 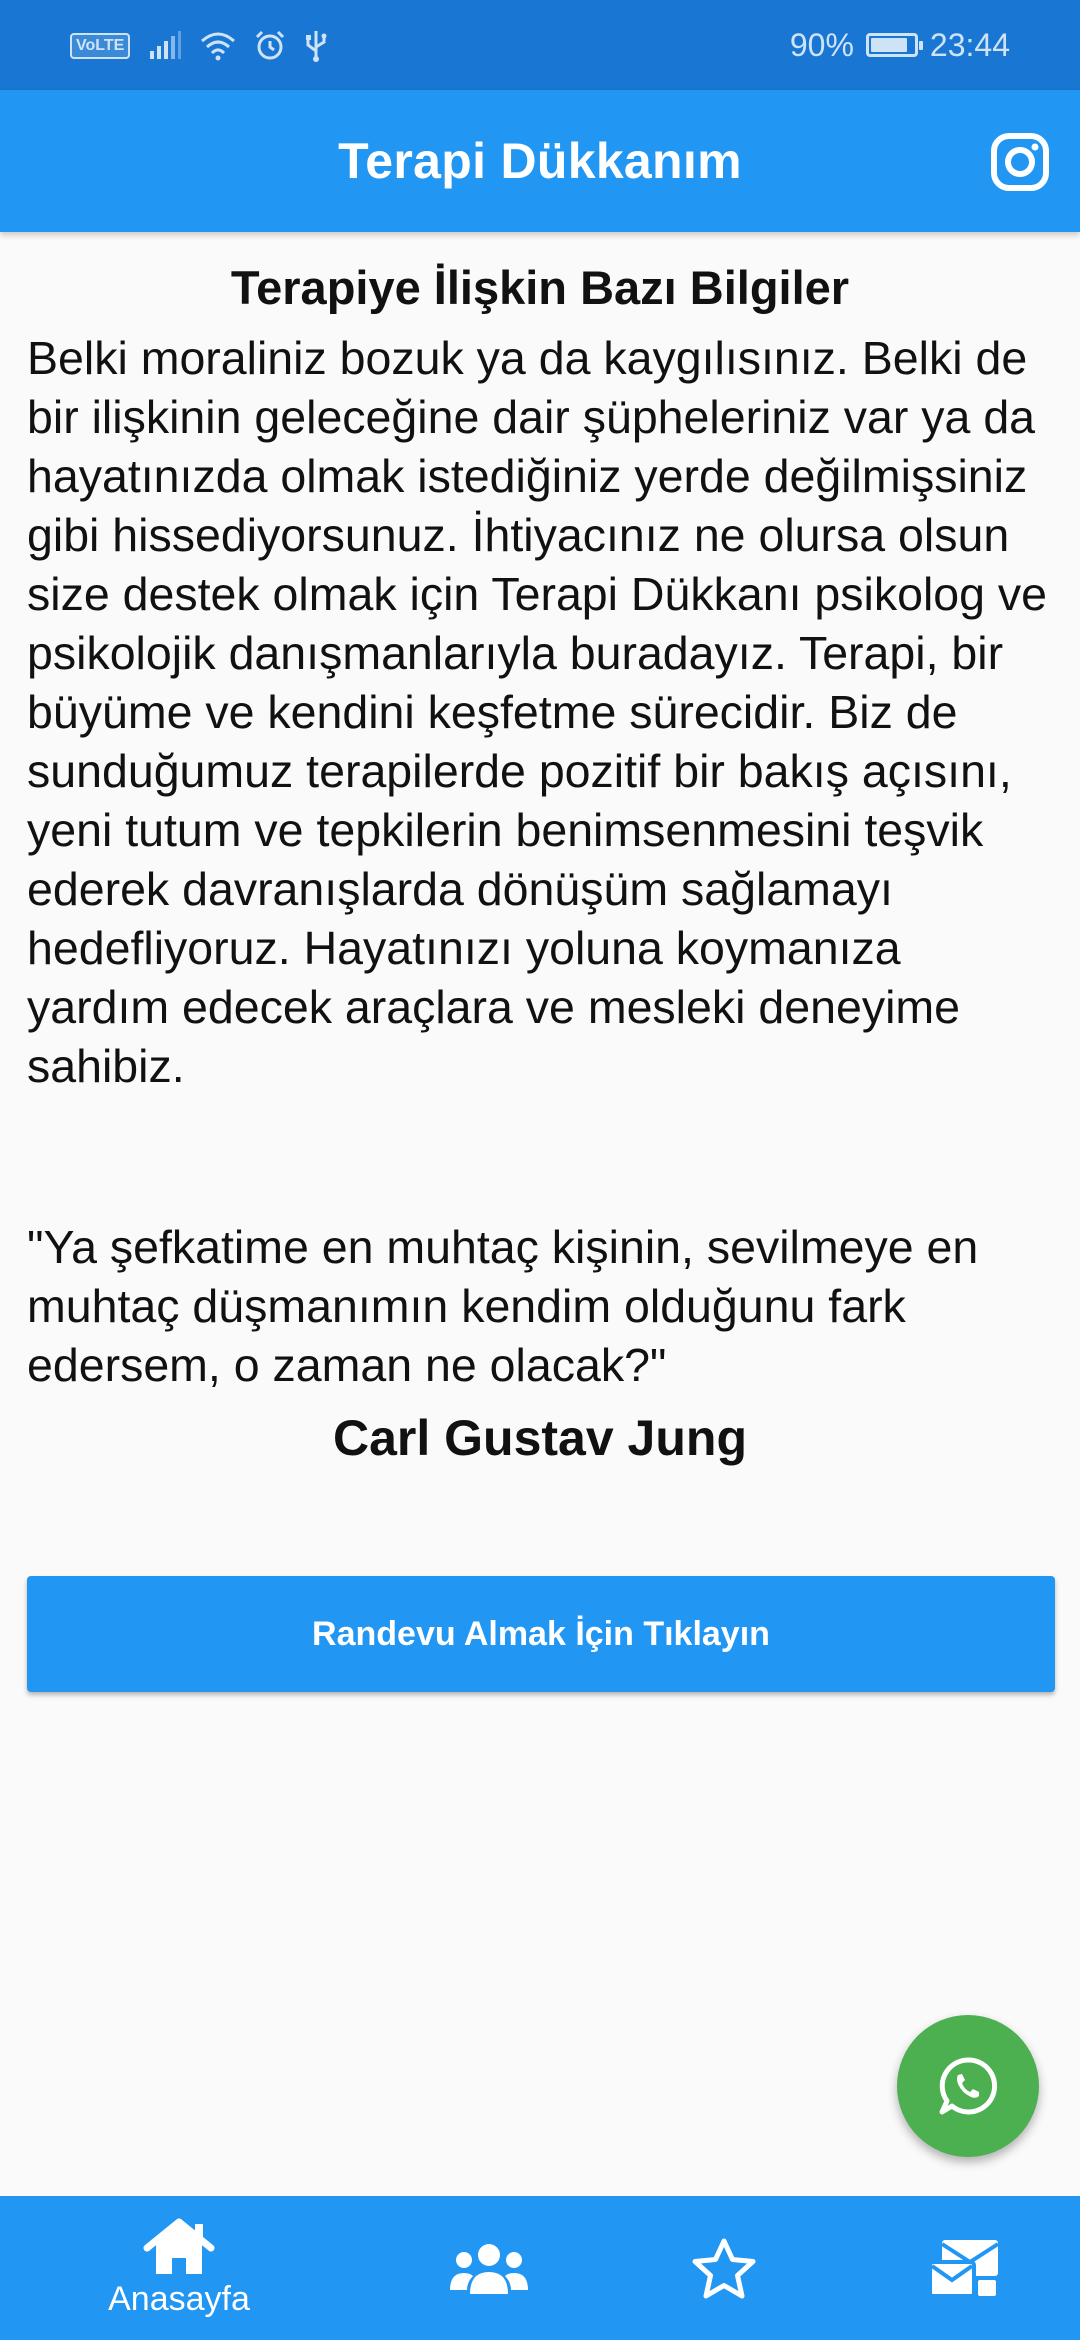 What do you see at coordinates (540, 45) in the screenshot?
I see `status-bar: VoLTE 90% 23:44` at bounding box center [540, 45].